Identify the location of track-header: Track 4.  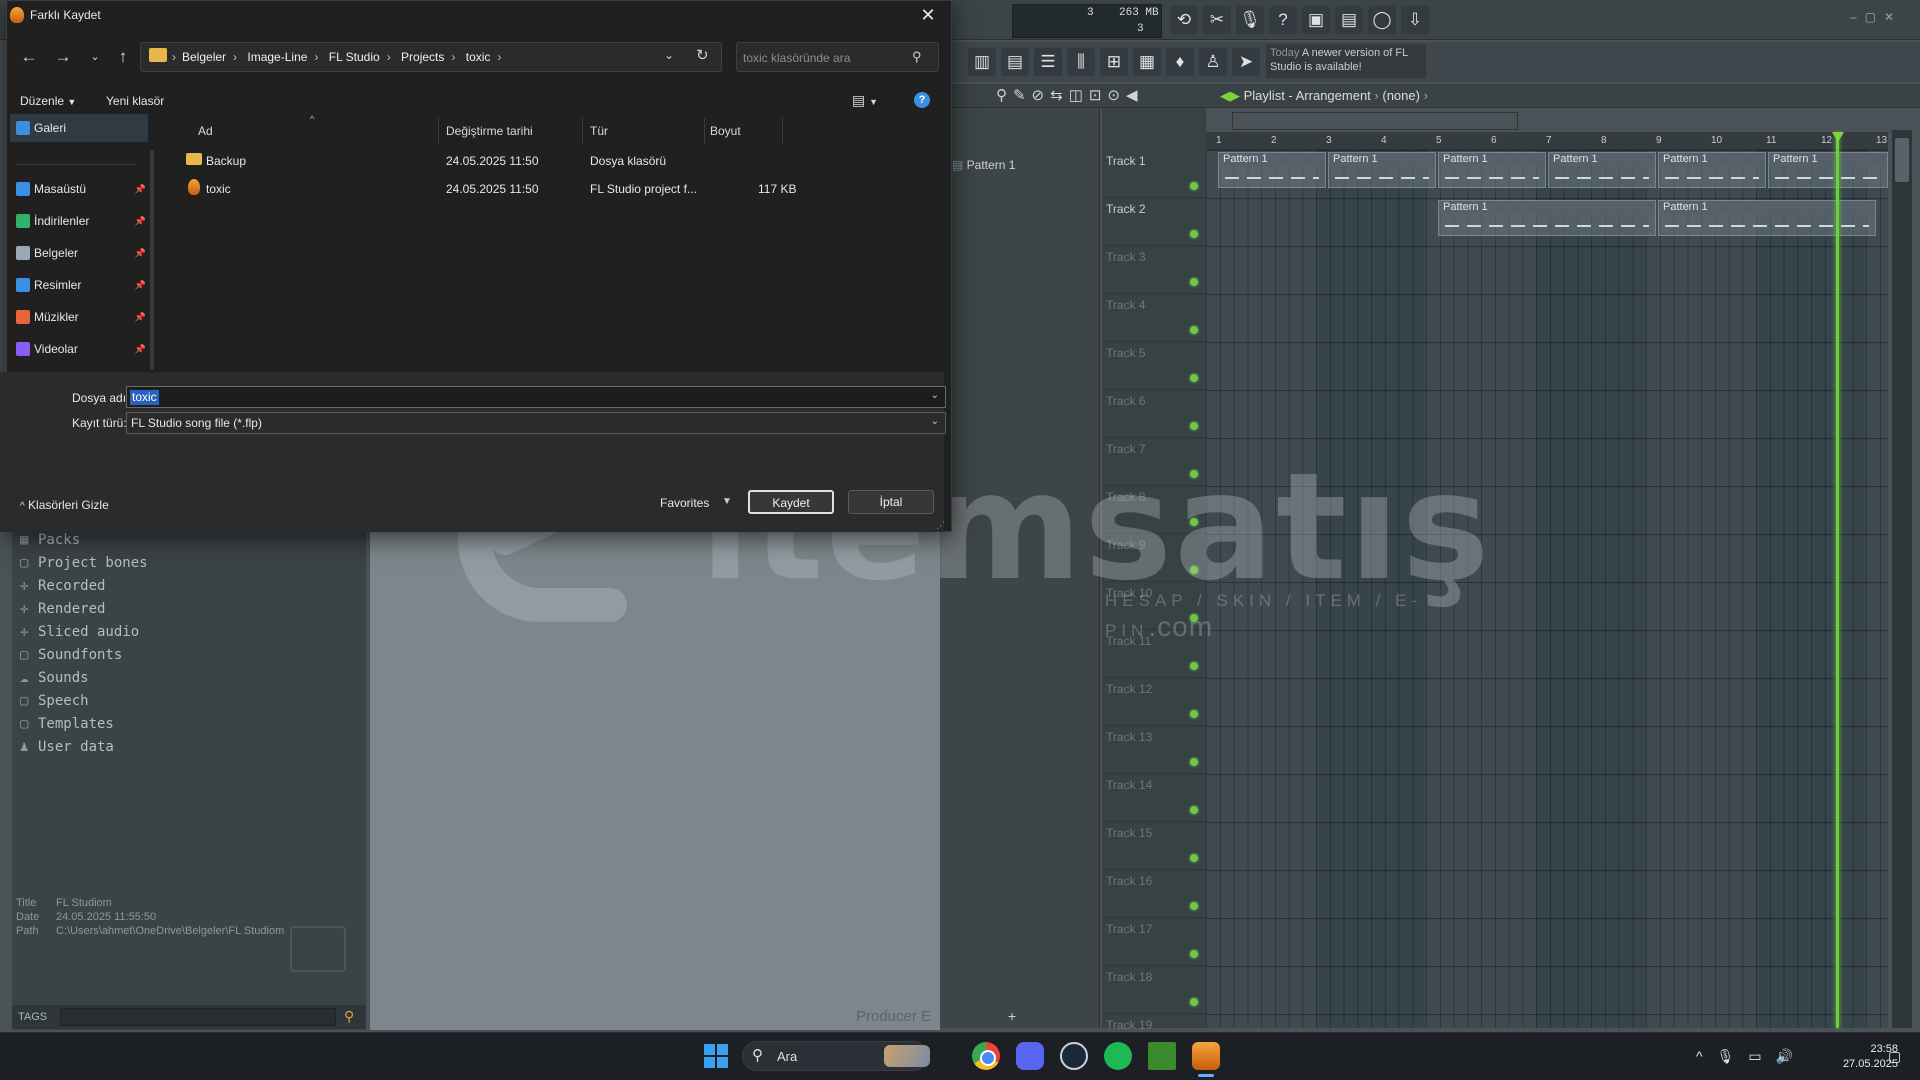
(1154, 318).